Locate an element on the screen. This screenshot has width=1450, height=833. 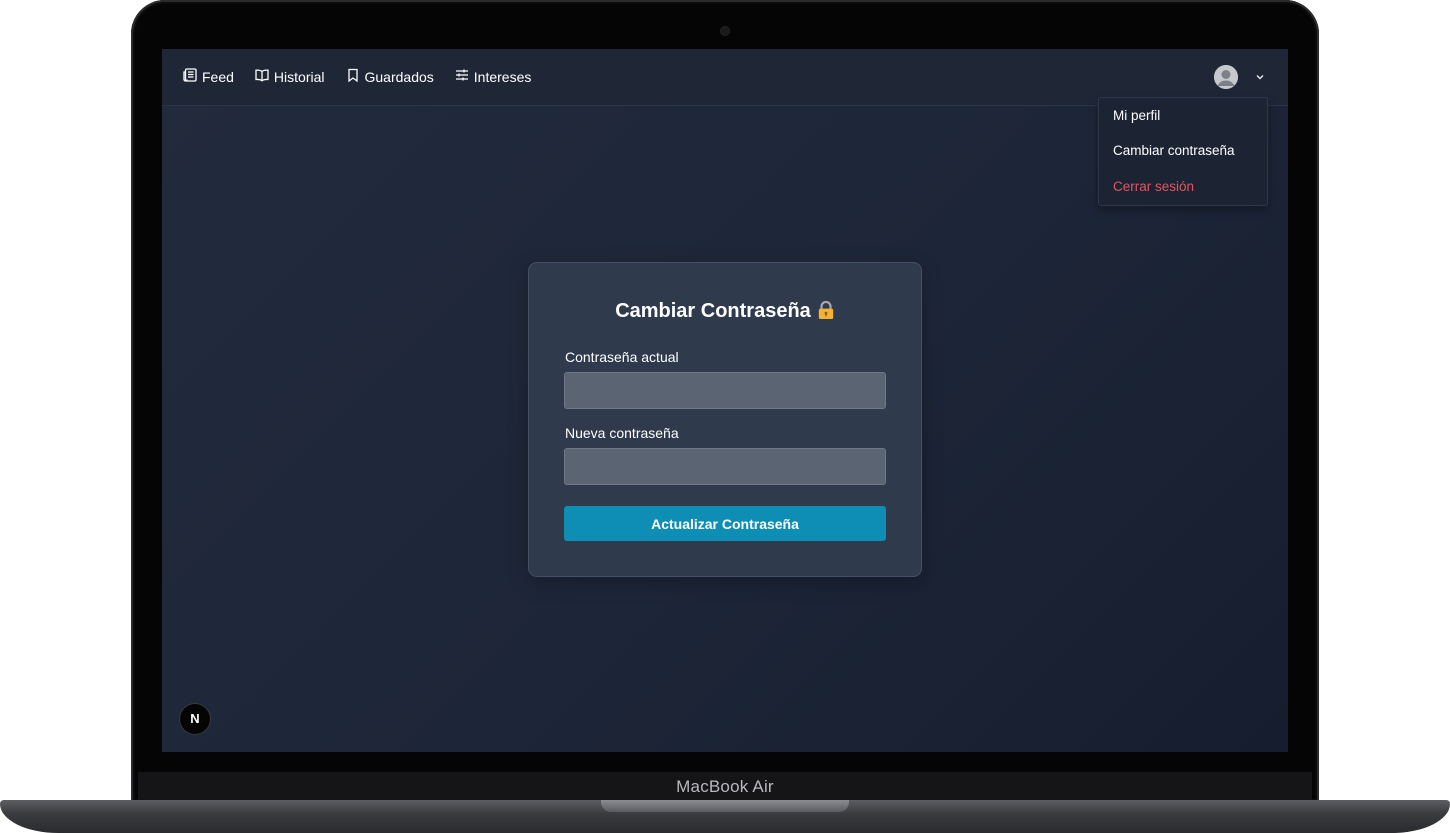
laptop-notch is located at coordinates (725, 806).